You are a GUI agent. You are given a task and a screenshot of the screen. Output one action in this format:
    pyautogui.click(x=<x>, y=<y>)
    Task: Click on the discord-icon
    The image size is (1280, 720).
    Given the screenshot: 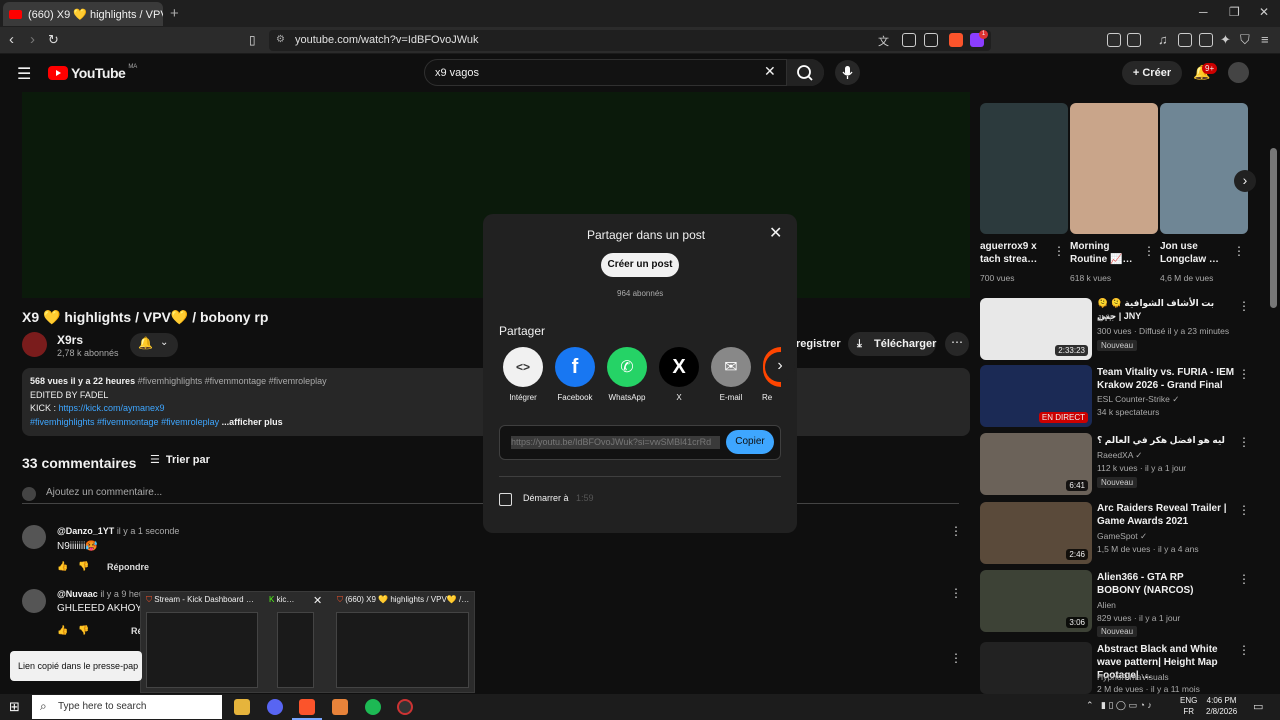 What is the action you would take?
    pyautogui.click(x=275, y=707)
    